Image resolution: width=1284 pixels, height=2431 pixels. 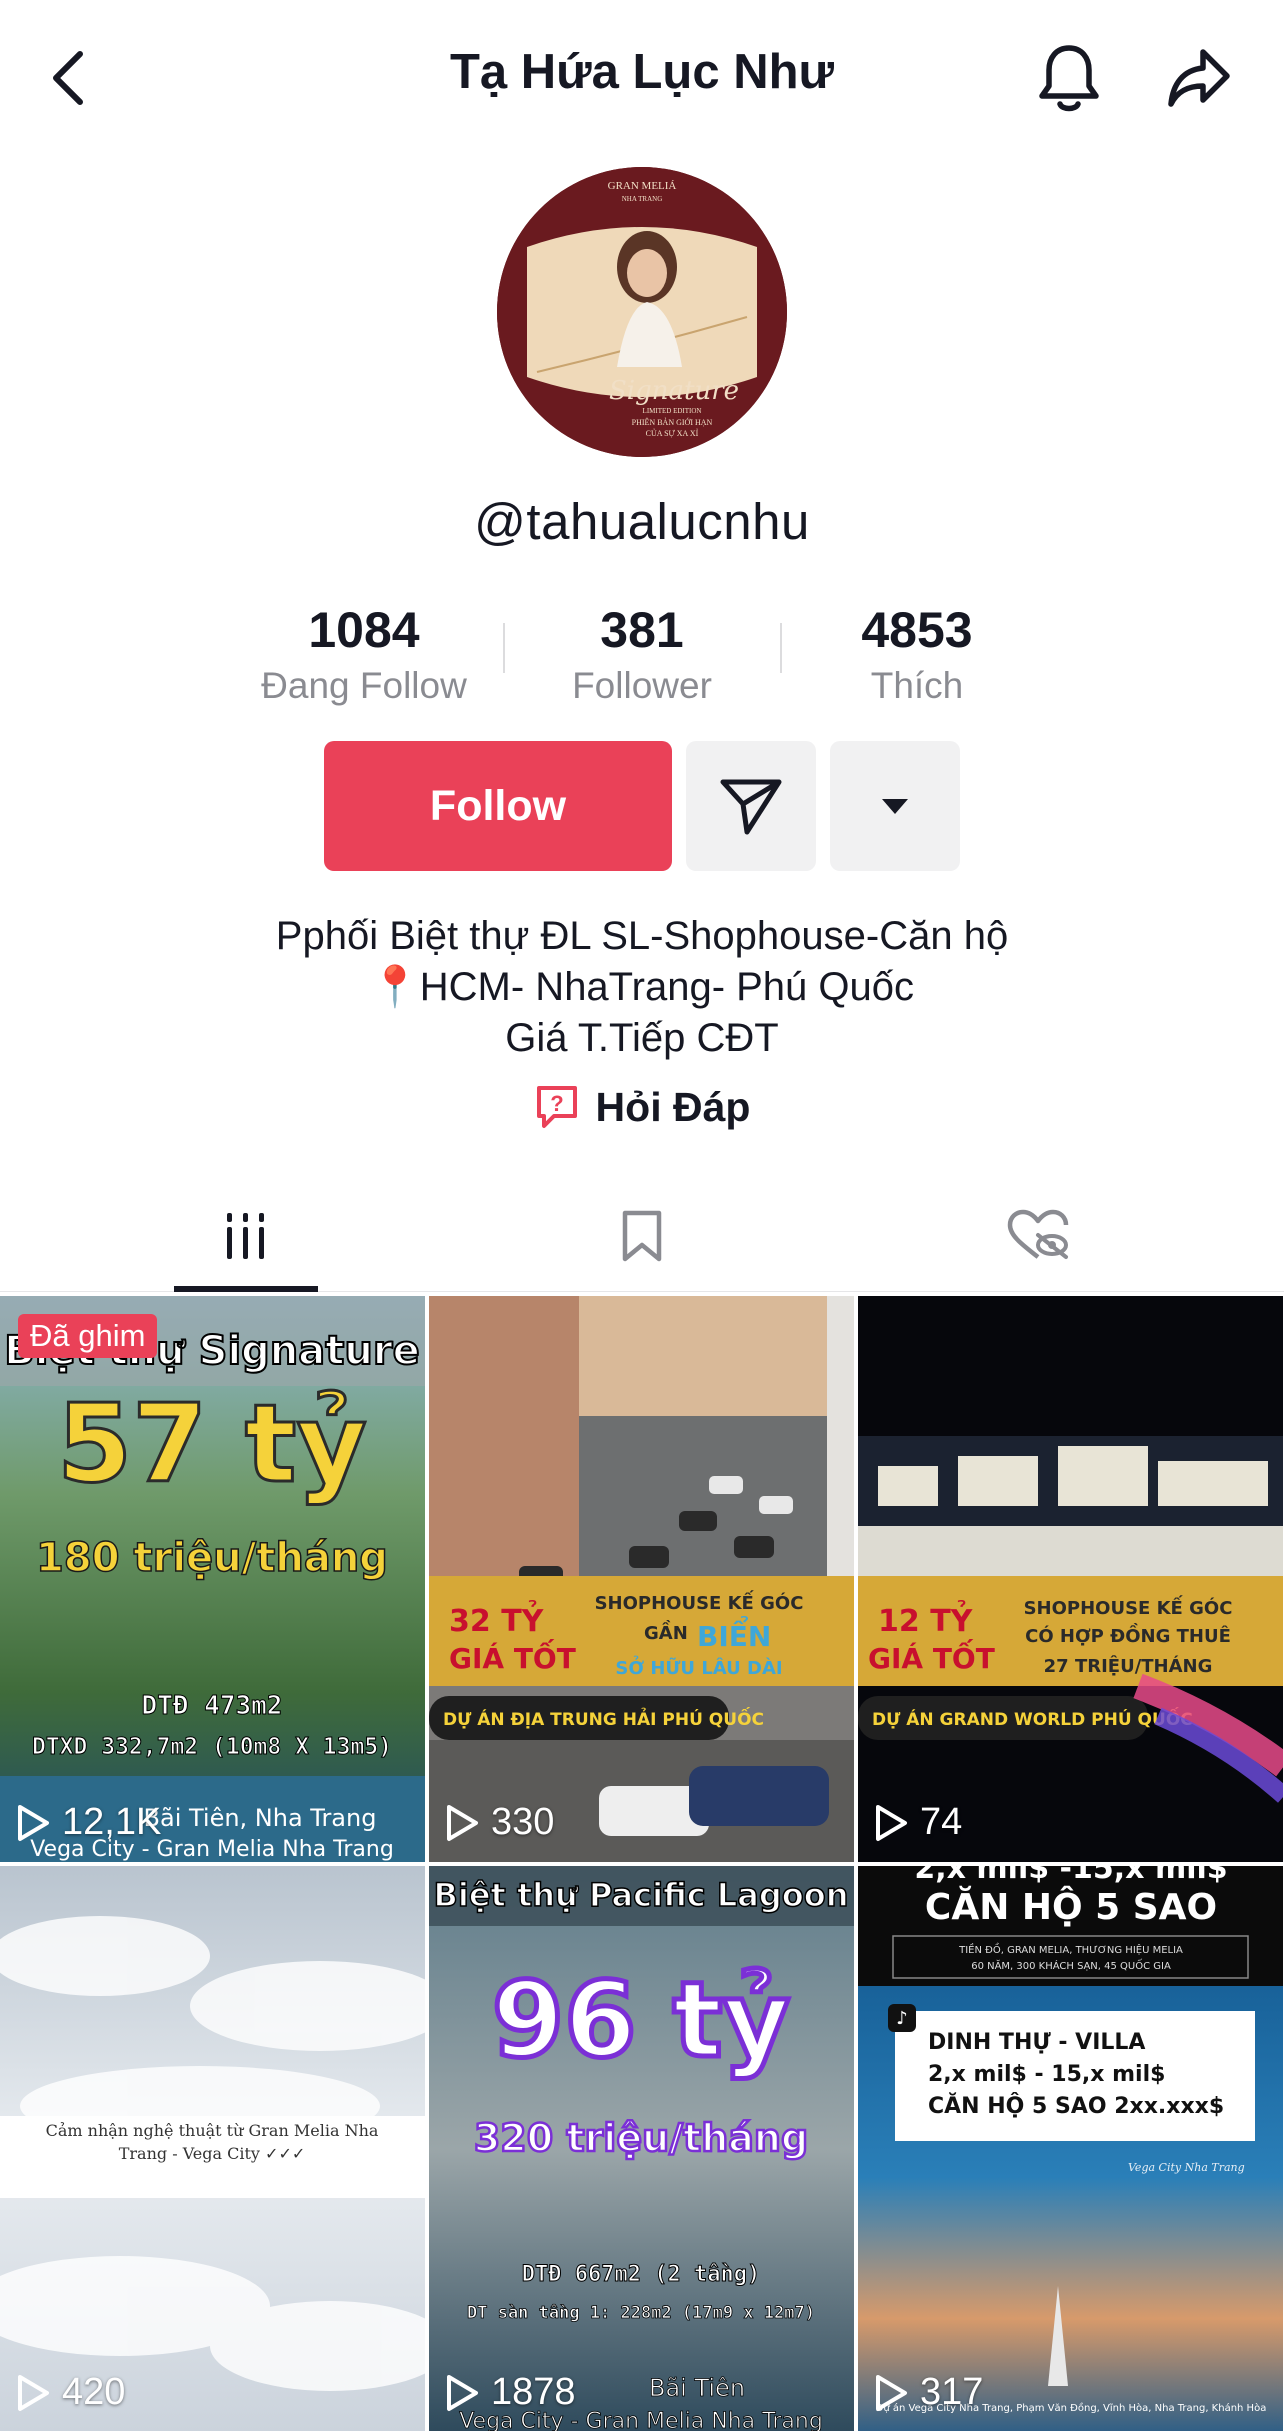 What do you see at coordinates (88, 1336) in the screenshot?
I see `pinned-badge: Đã ghim` at bounding box center [88, 1336].